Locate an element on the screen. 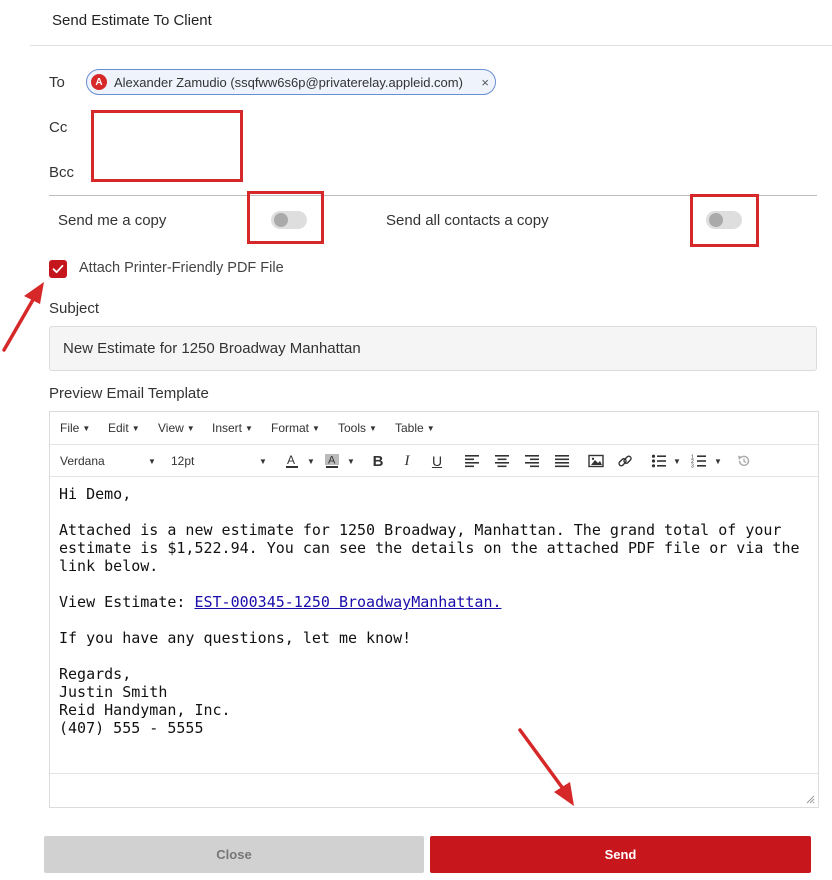 The width and height of the screenshot is (832, 880). menu-view: View ▼ is located at coordinates (176, 428).